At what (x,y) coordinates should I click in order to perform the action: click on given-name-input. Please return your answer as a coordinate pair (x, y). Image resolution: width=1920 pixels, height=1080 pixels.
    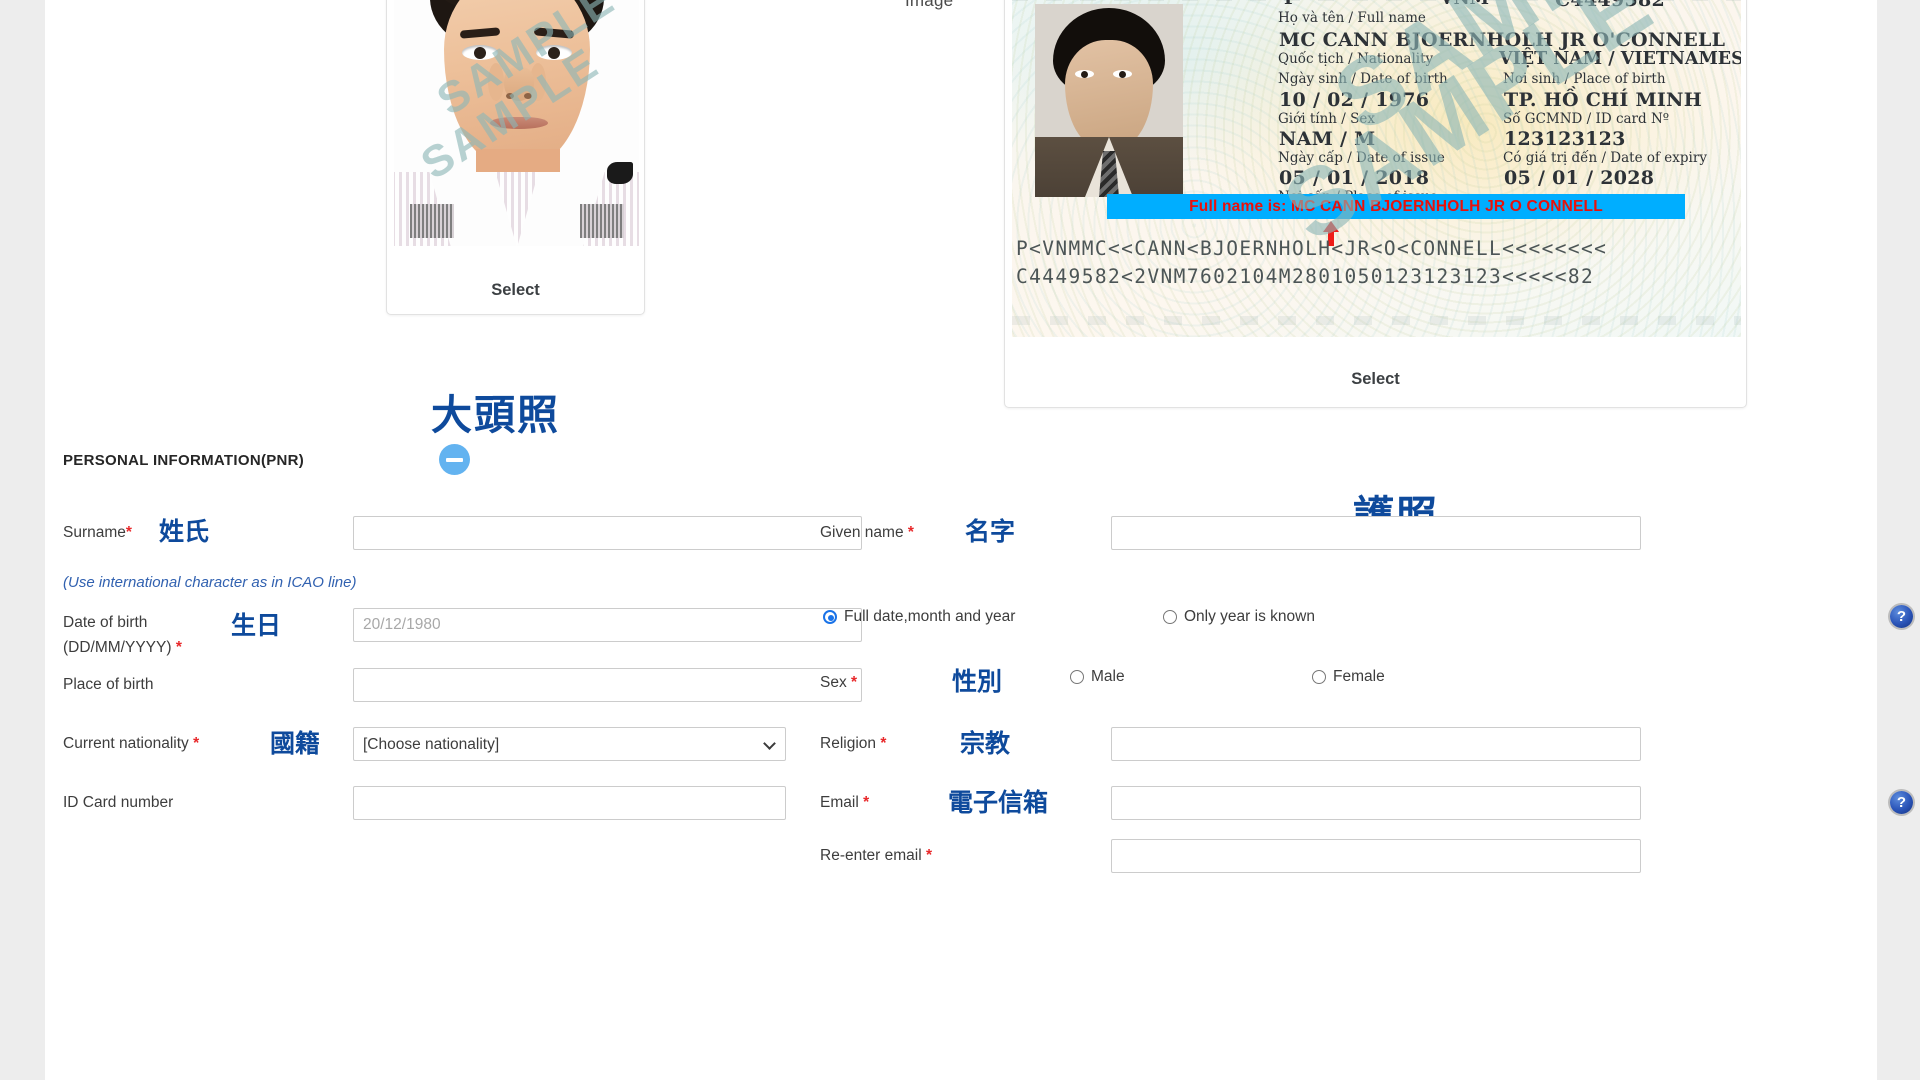
    Looking at the image, I should click on (1376, 533).